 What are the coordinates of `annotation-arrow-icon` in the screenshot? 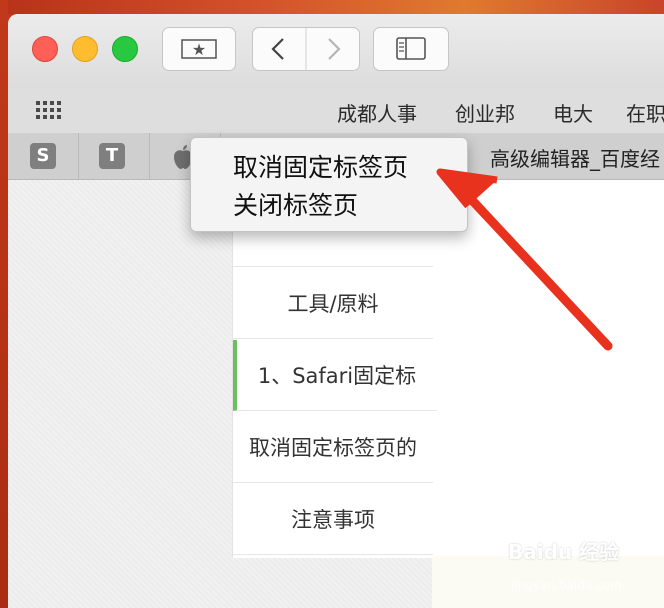 It's located at (524, 259).